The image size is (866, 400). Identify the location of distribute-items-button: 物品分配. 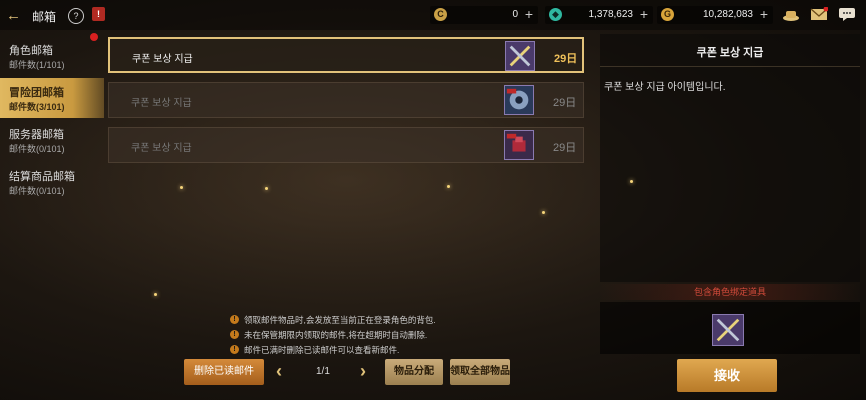
(414, 372).